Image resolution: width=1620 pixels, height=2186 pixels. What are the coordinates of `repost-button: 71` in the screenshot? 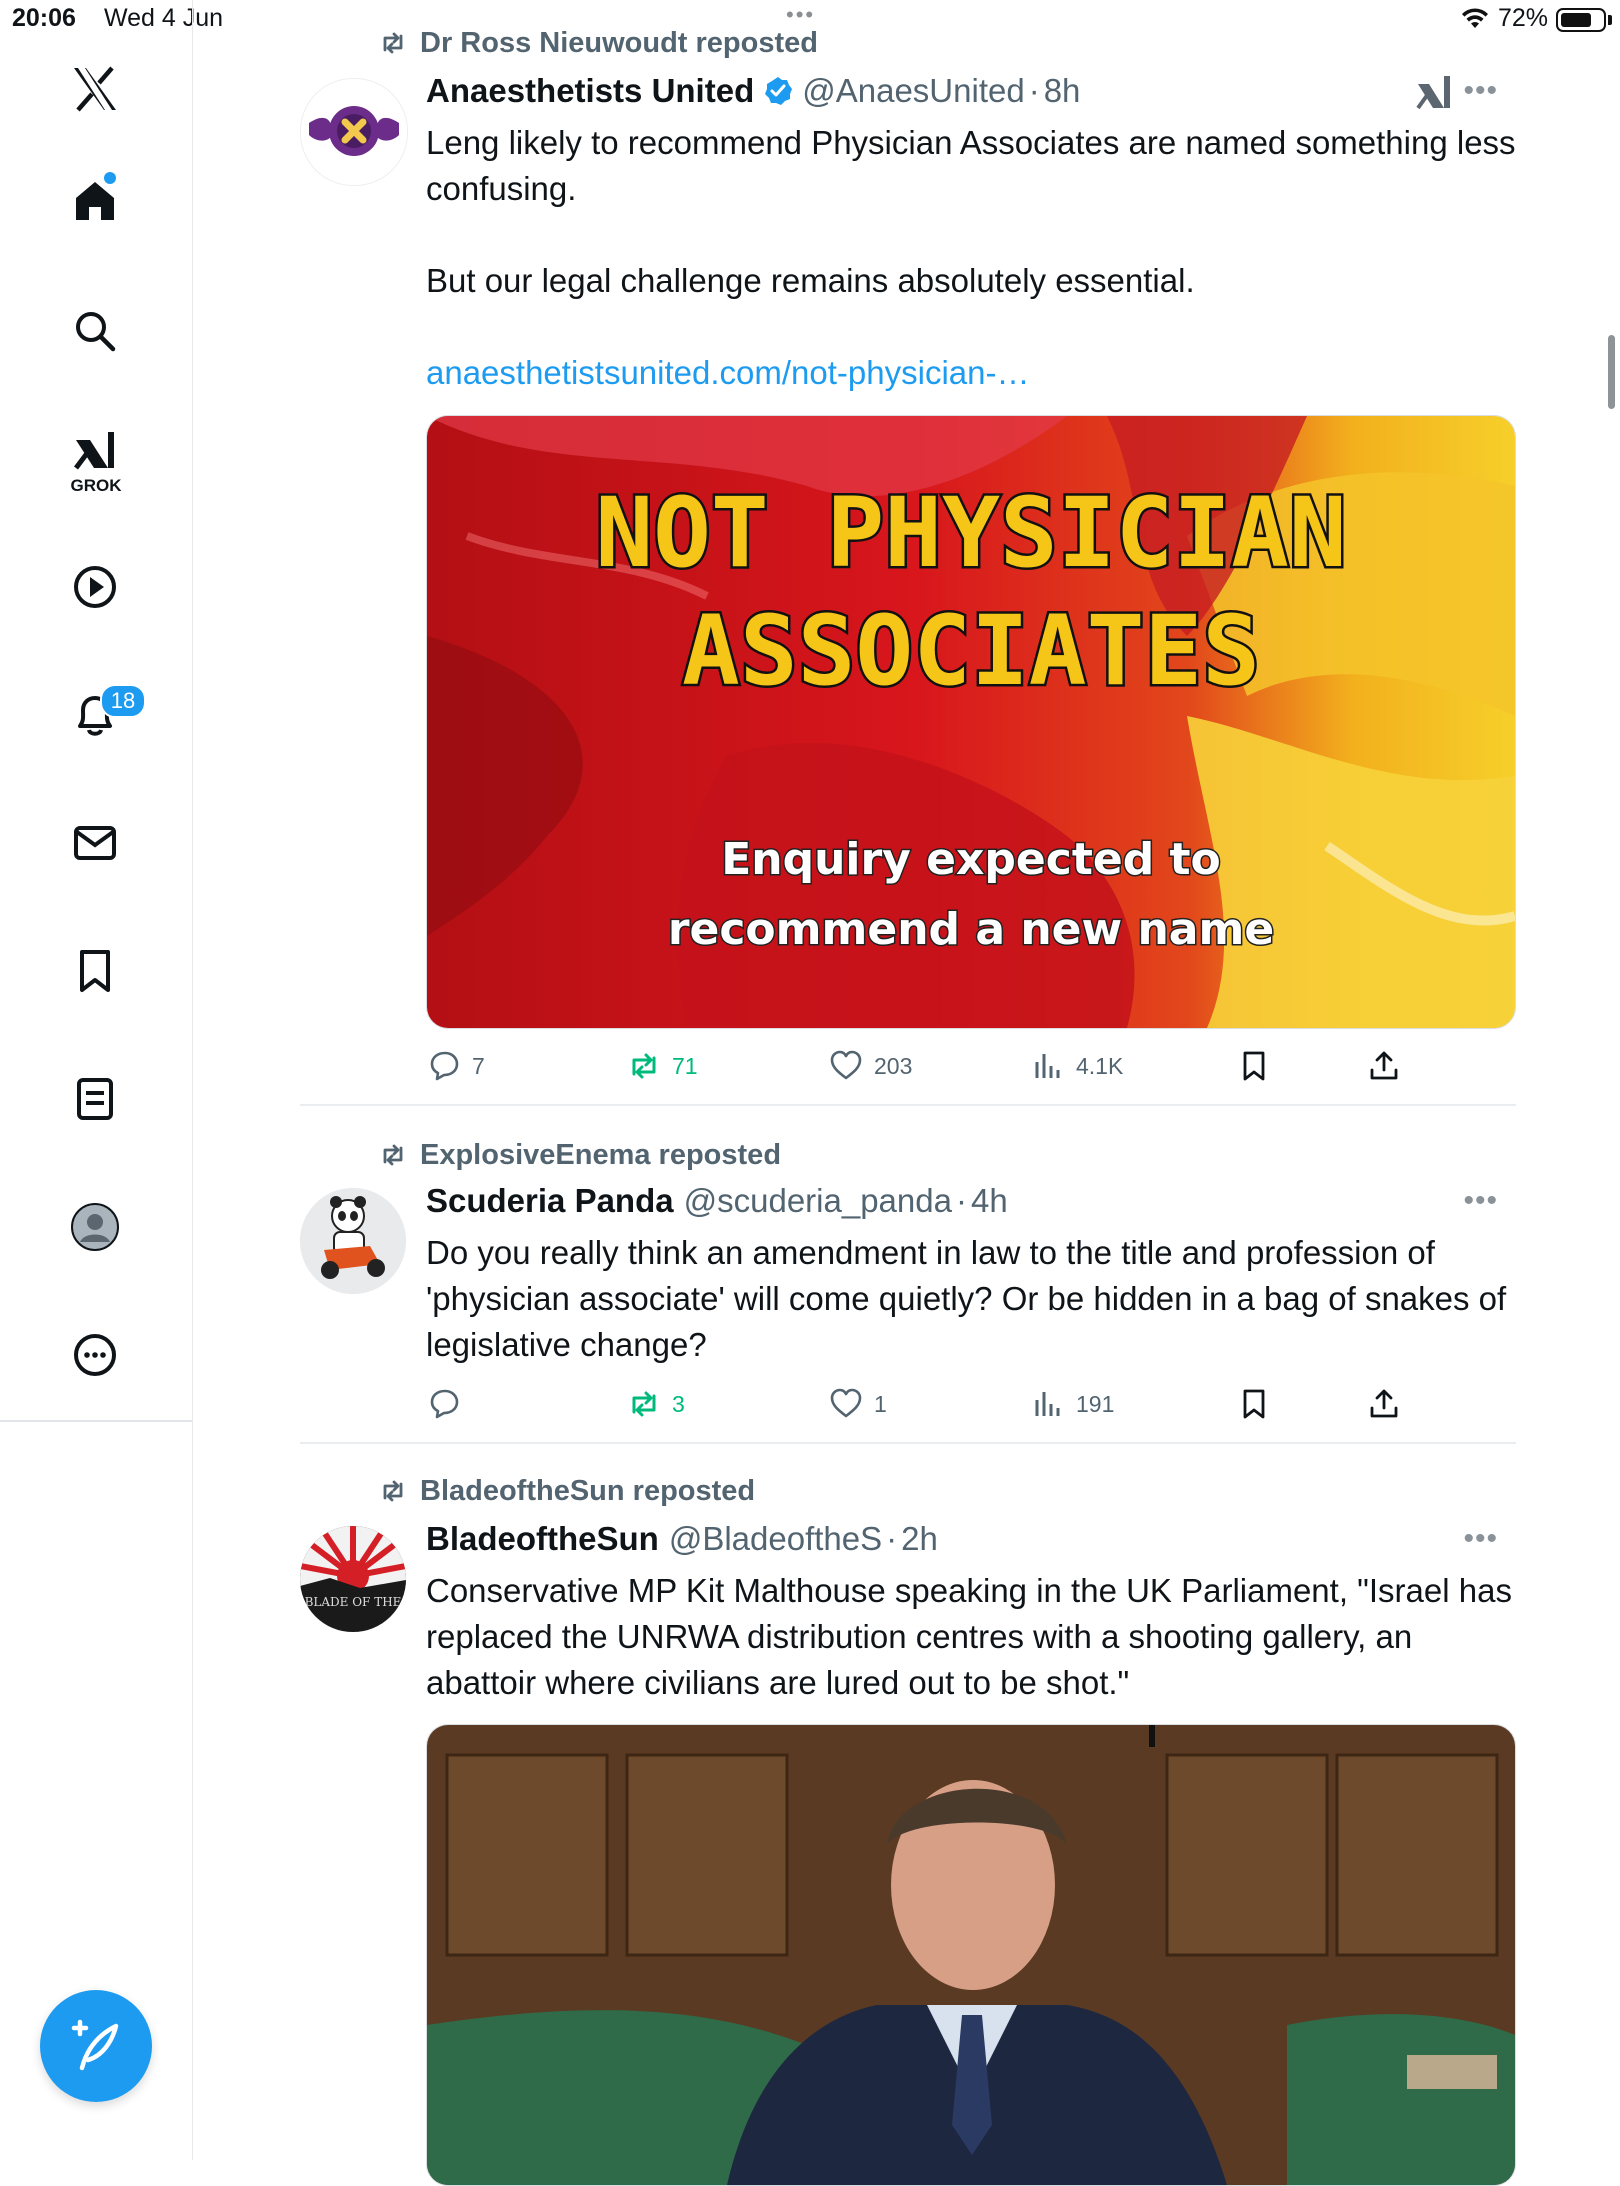 It's located at (662, 1066).